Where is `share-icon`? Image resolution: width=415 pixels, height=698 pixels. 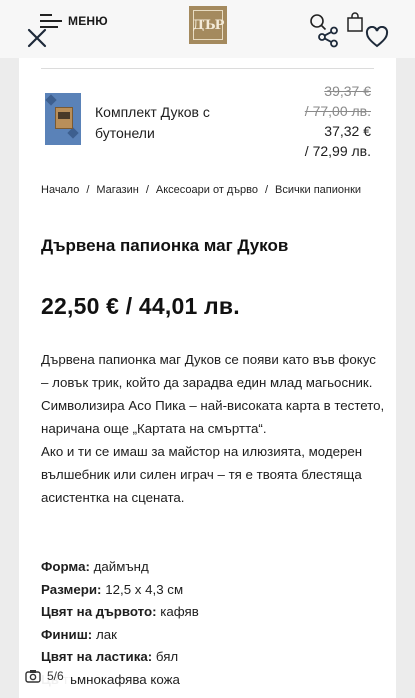
share-icon is located at coordinates (328, 37).